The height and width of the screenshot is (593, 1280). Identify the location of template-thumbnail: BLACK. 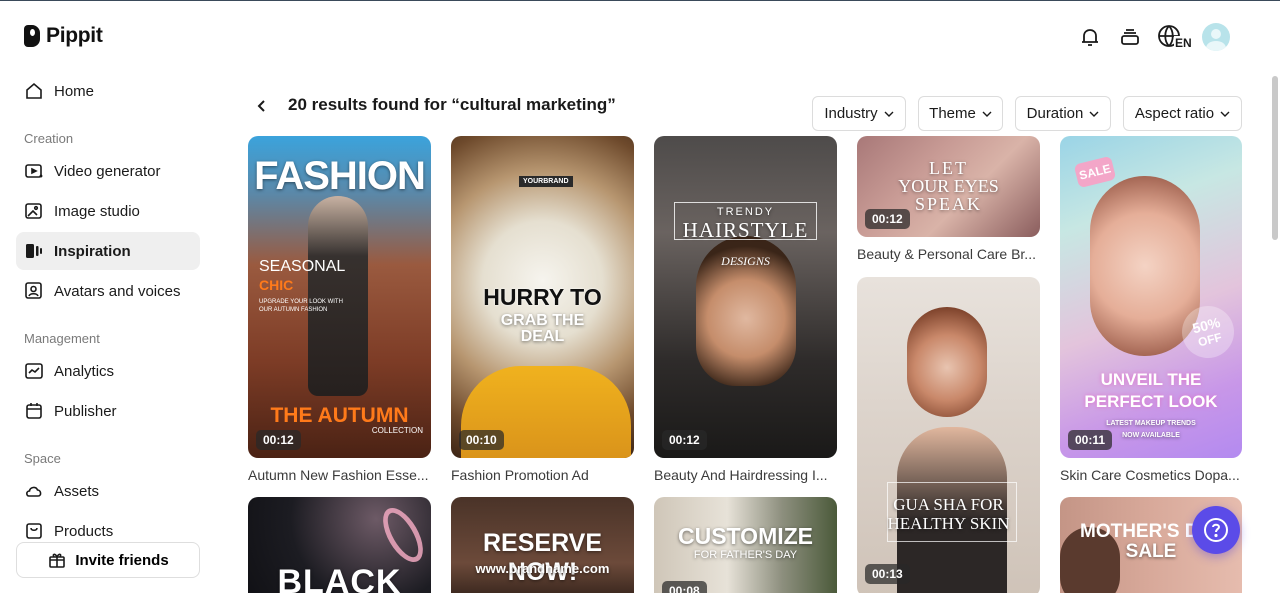
(339, 545).